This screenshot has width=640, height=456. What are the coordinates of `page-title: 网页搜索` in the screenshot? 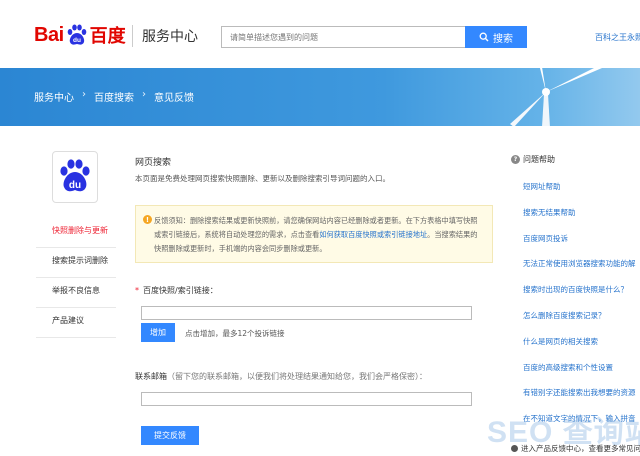 It's located at (153, 163).